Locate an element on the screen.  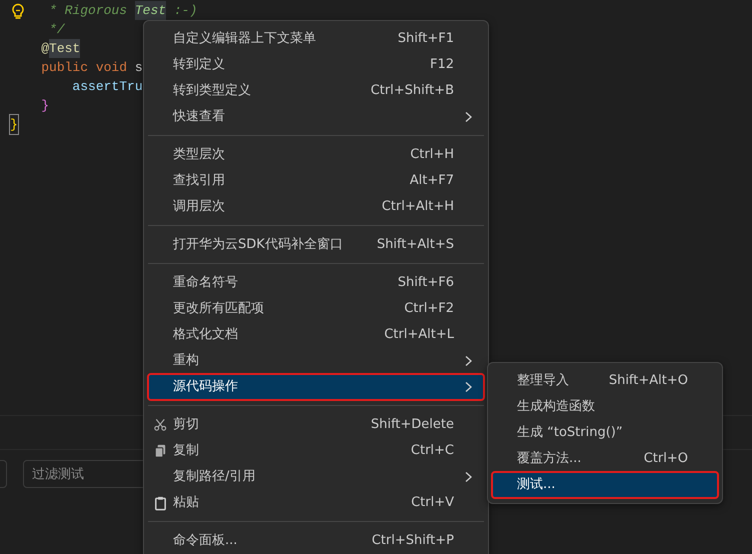
code-text: */ is located at coordinates (57, 30).